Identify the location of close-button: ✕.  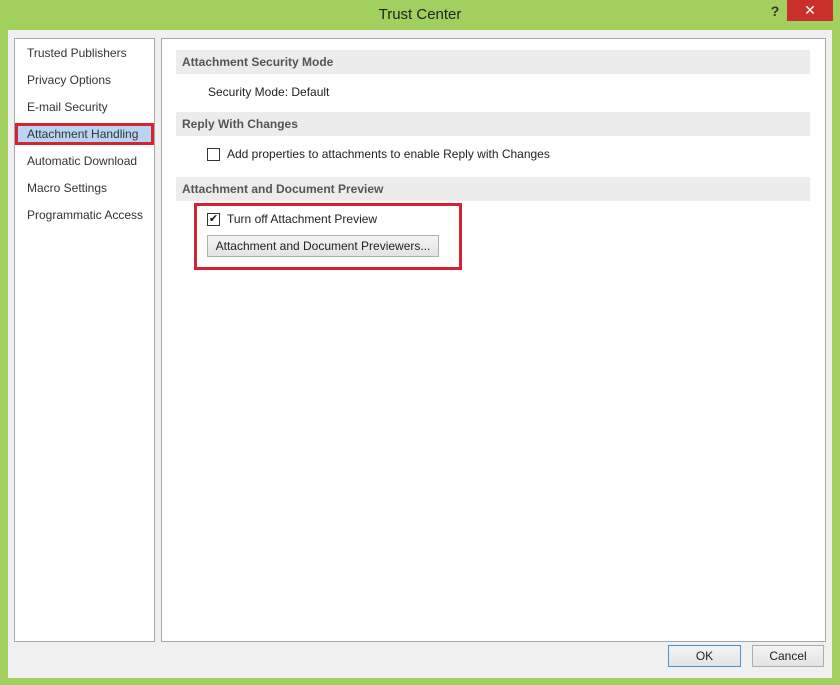
(810, 10).